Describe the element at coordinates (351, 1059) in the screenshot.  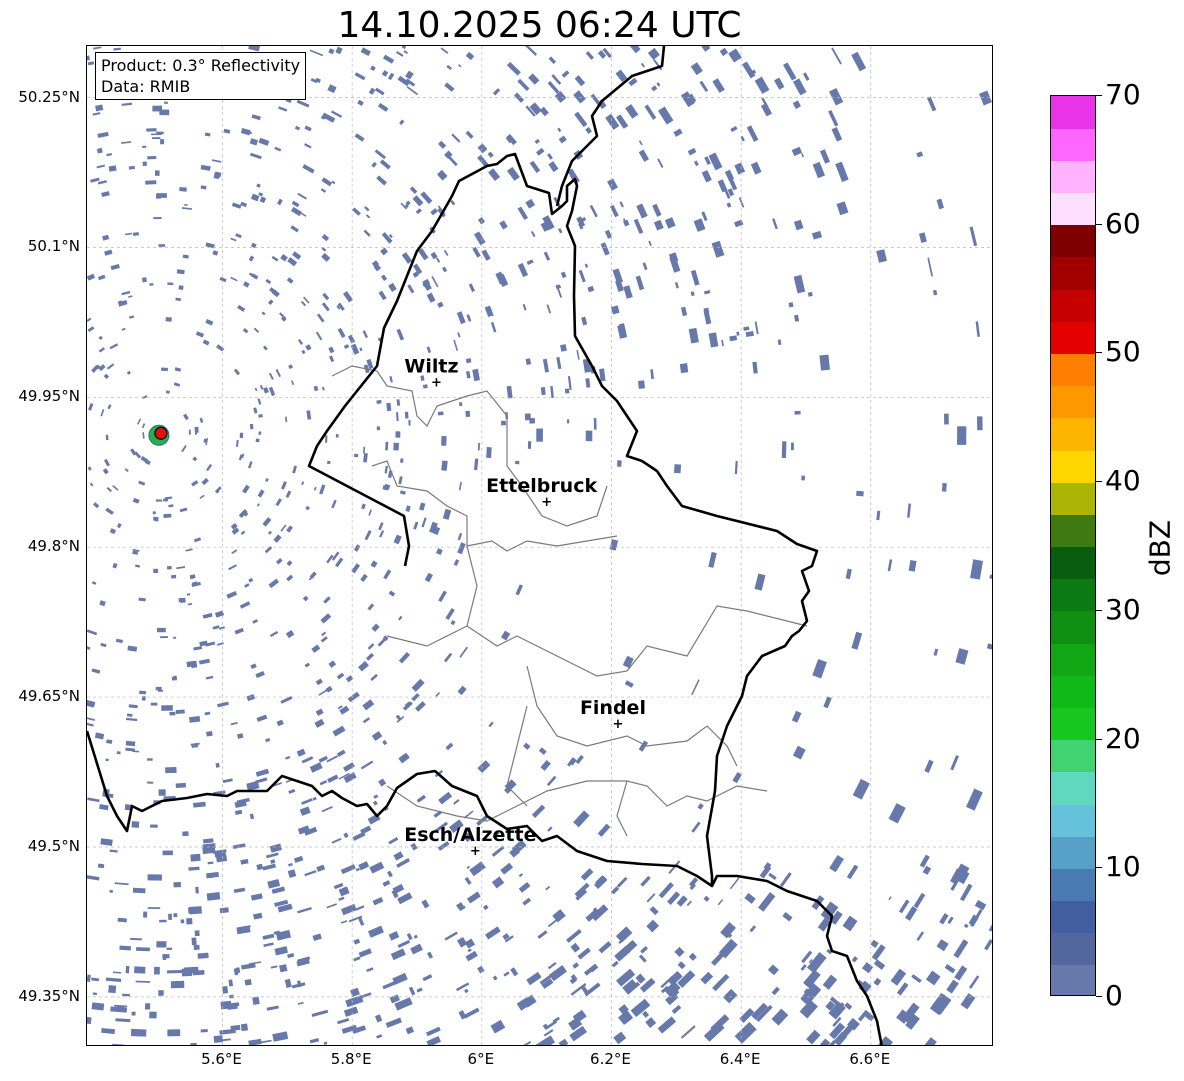
I see `lon-tick-label: 5.8°E` at that location.